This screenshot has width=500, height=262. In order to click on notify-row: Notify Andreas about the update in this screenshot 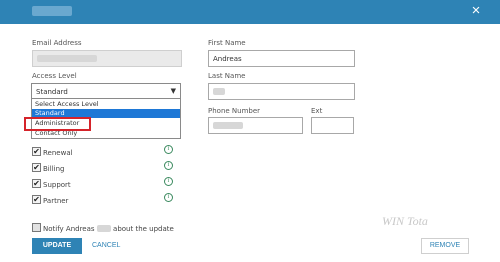, I will do `click(122, 228)`.